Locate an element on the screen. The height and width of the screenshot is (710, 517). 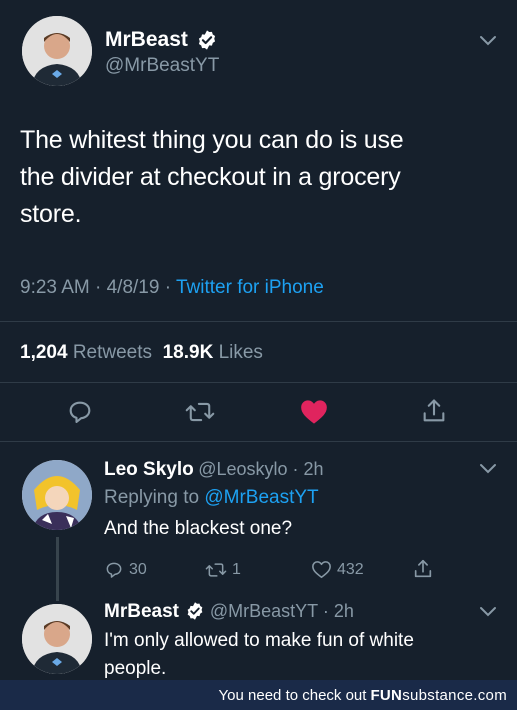
replying-to: Replying to @MrBeastYT is located at coordinates (211, 497).